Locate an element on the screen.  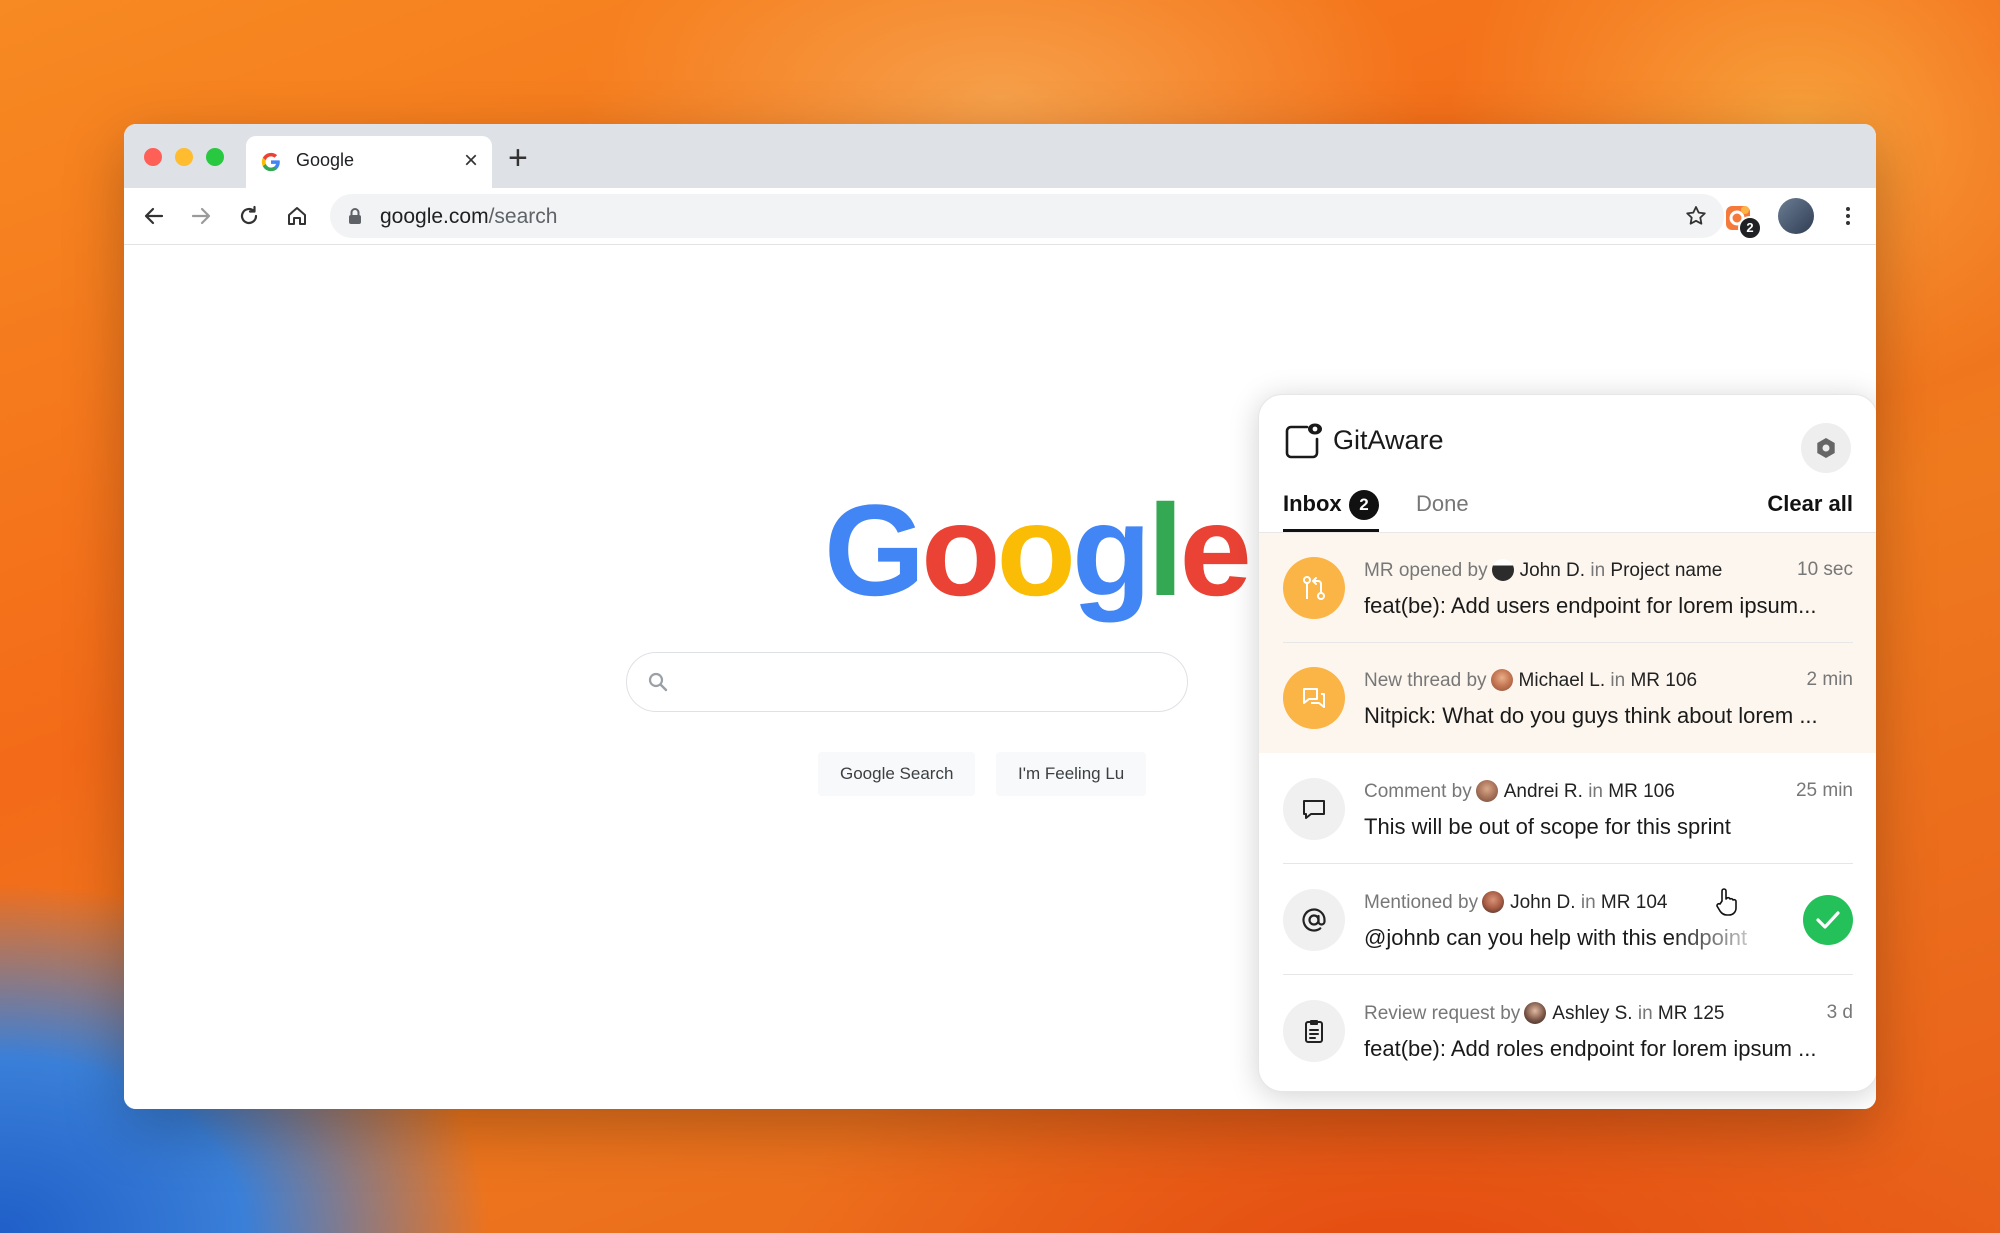
thread-icon is located at coordinates (1314, 698).